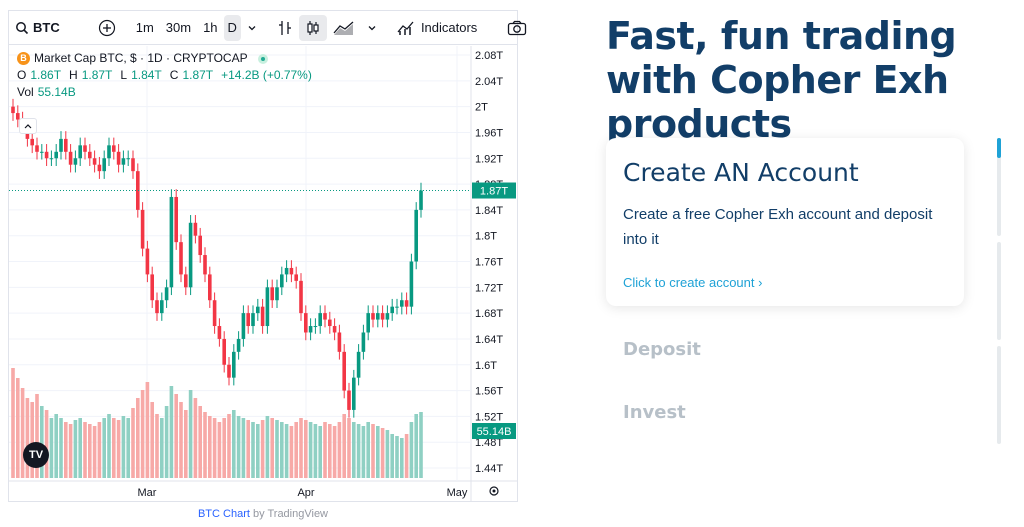  What do you see at coordinates (224, 514) in the screenshot?
I see `btc-chart-link: BTC Chart` at bounding box center [224, 514].